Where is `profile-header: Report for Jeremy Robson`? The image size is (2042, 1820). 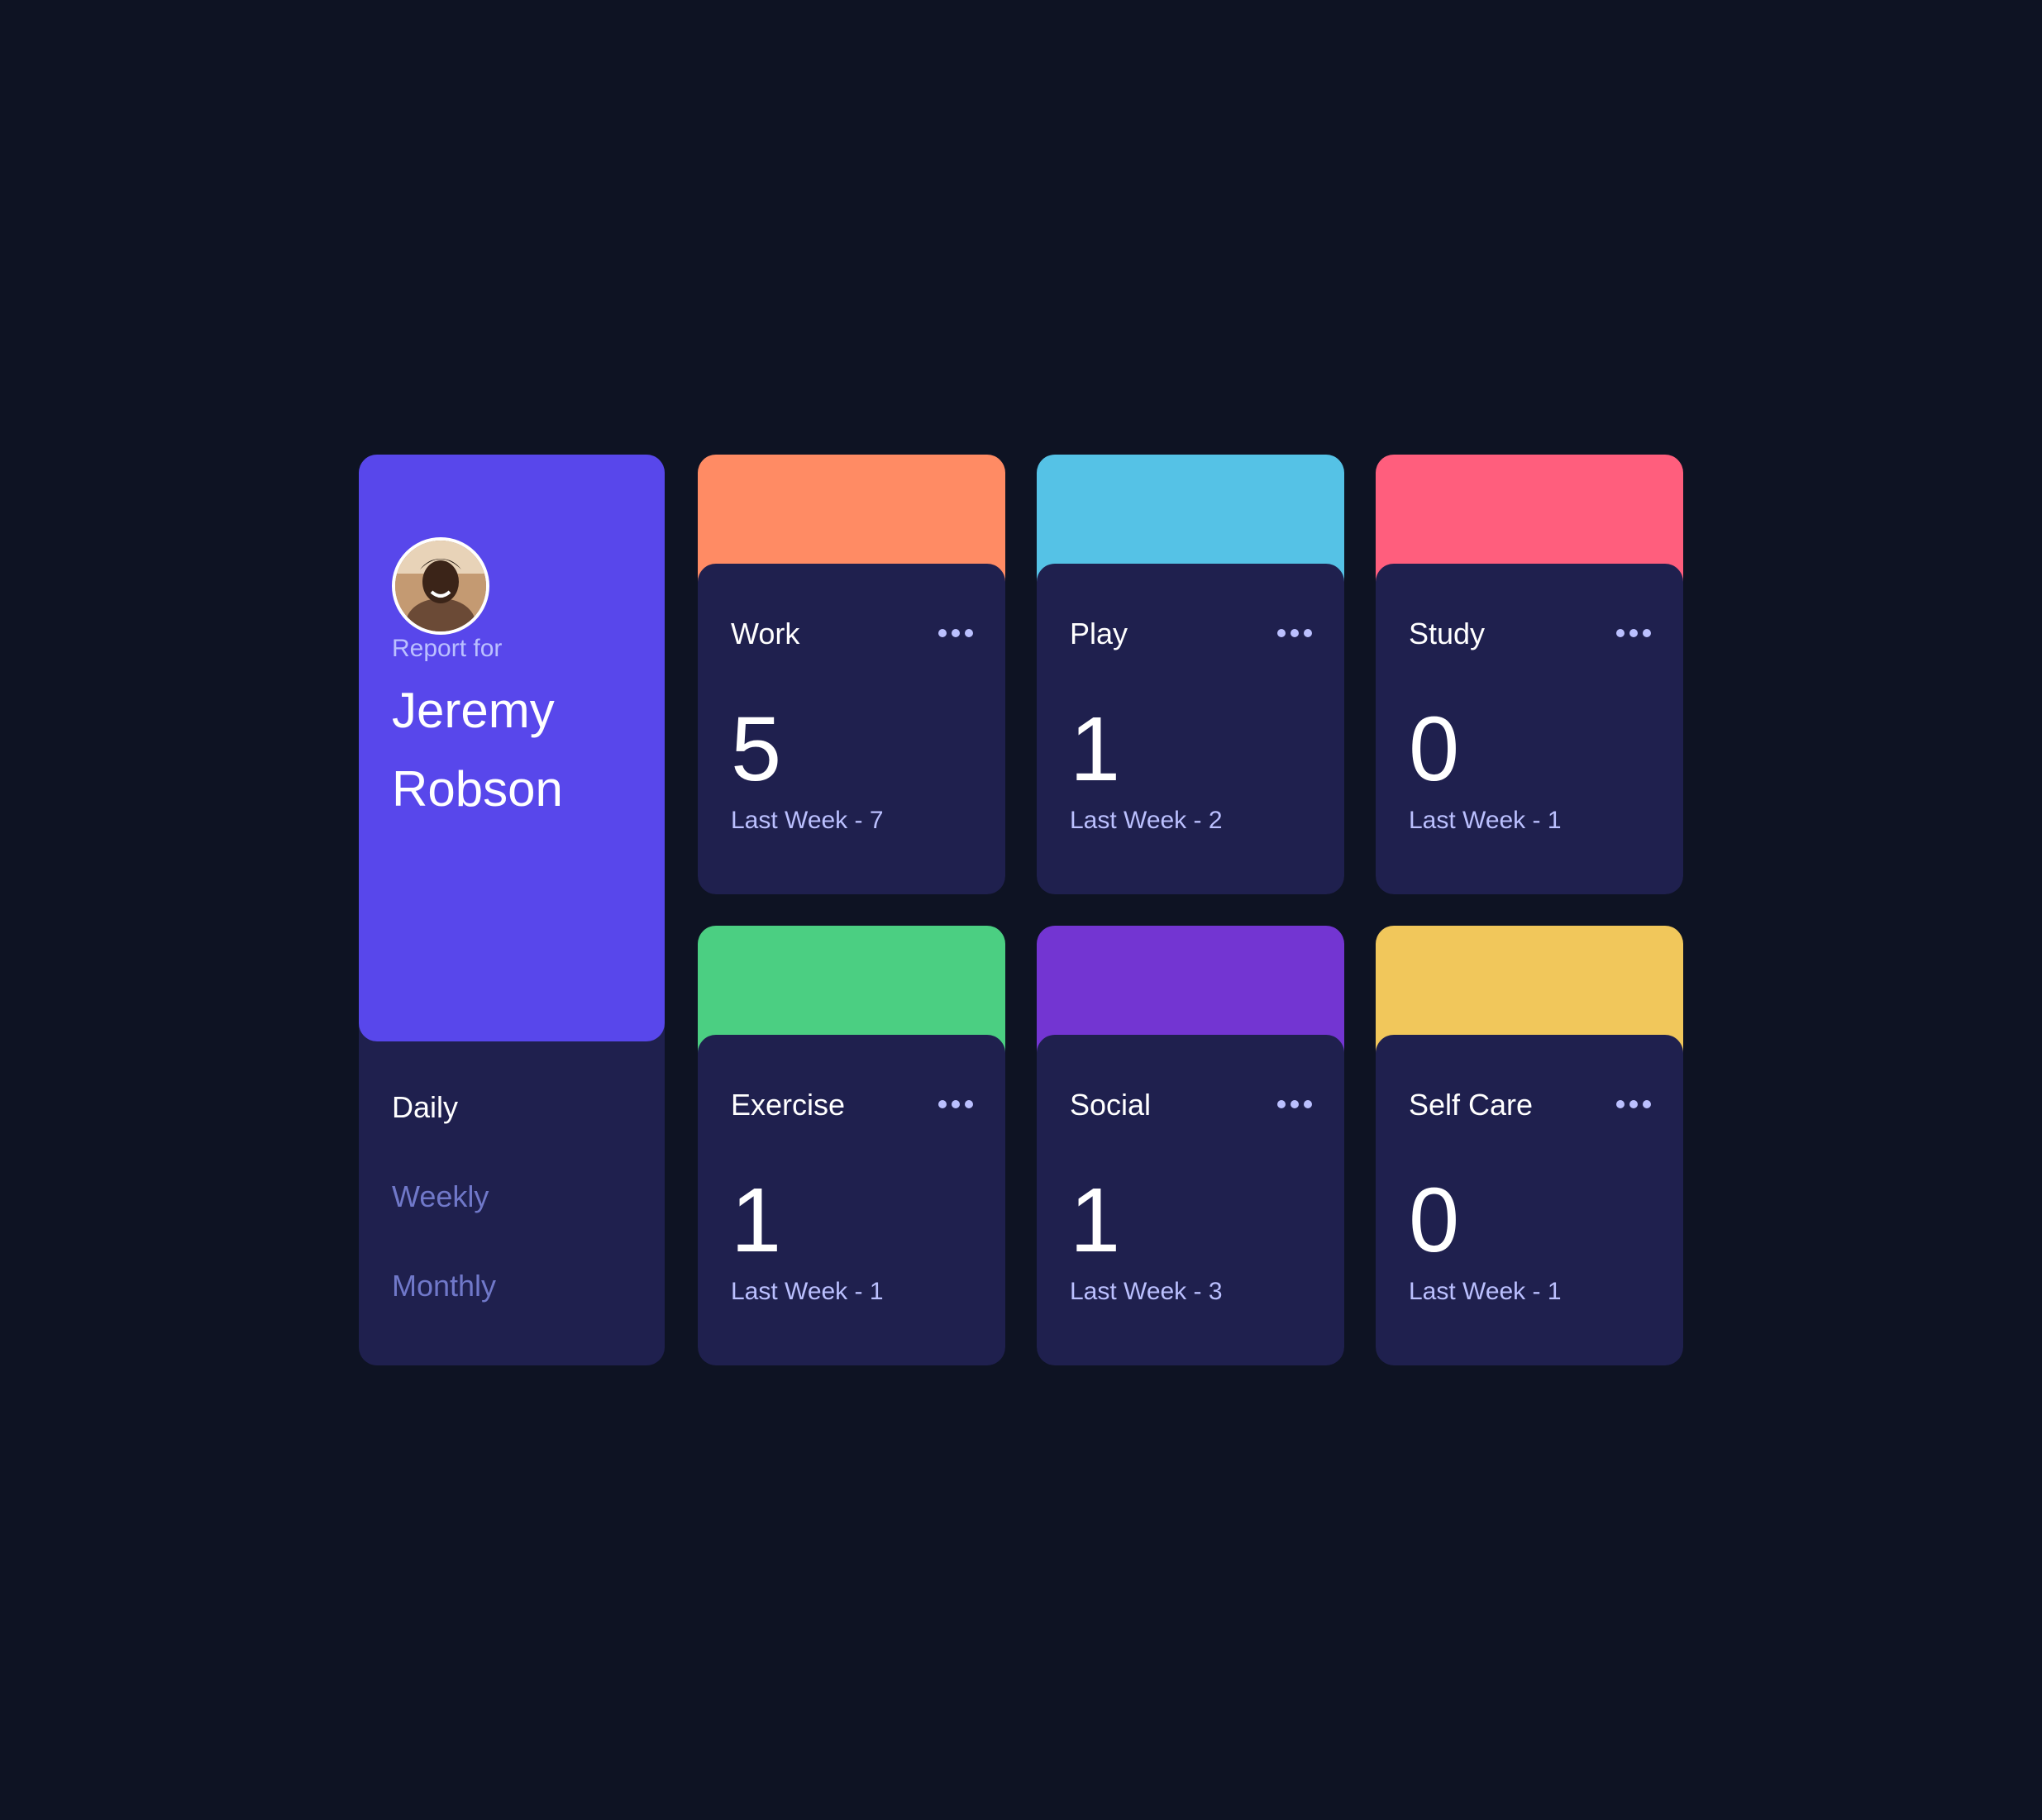
profile-header: Report for Jeremy Robson is located at coordinates (512, 748).